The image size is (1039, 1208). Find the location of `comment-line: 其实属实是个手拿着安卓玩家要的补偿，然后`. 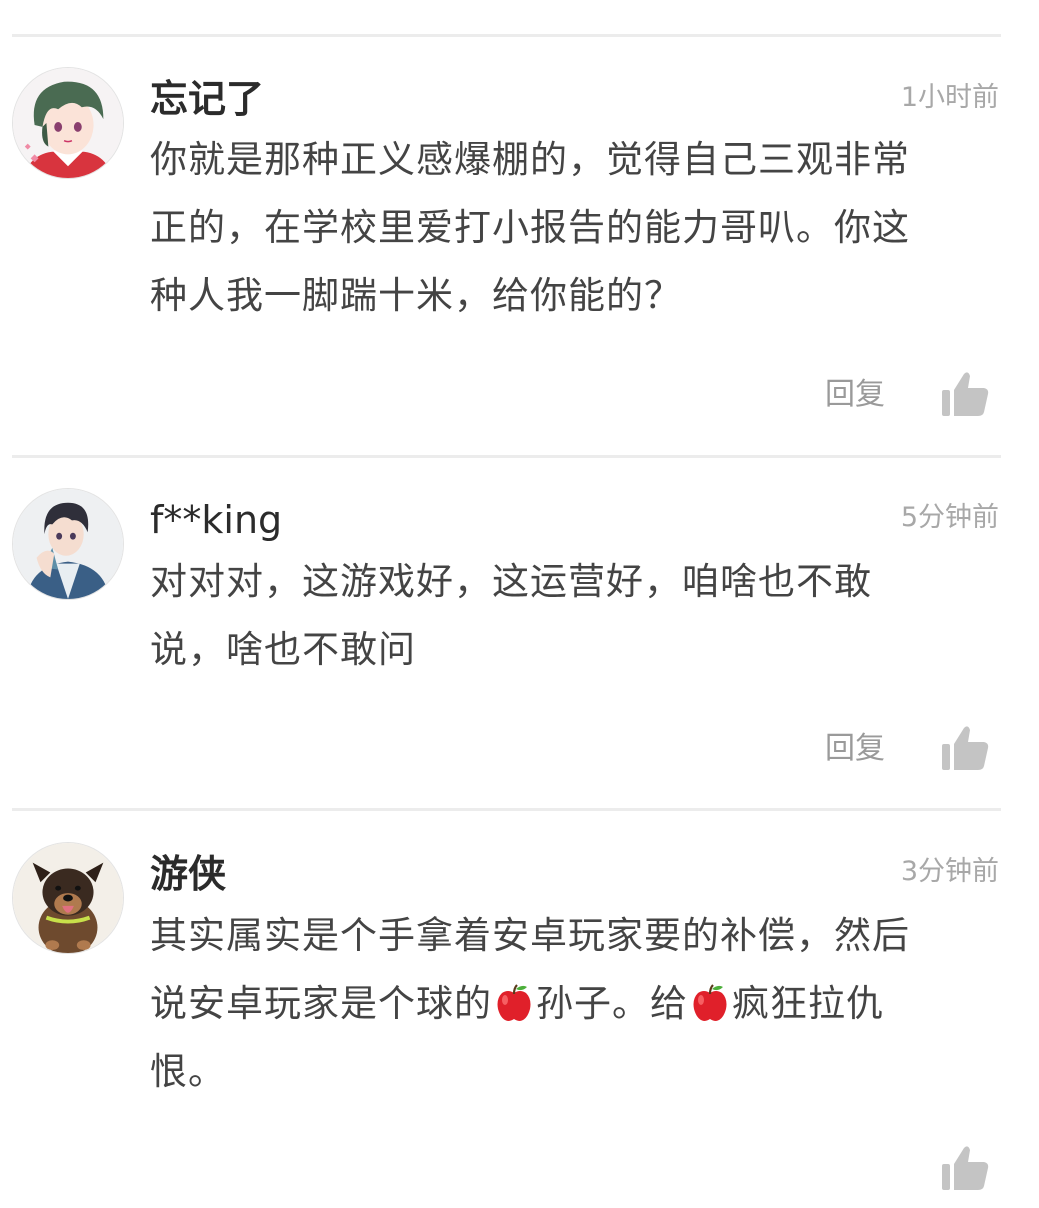

comment-line: 其实属实是个手拿着安卓玩家要的补偿，然后 is located at coordinates (530, 935).